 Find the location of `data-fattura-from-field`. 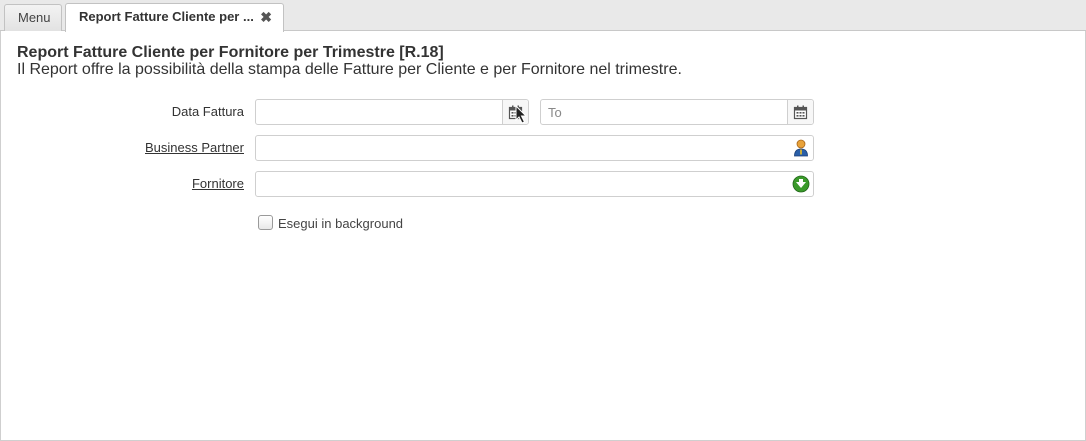

data-fattura-from-field is located at coordinates (392, 112).